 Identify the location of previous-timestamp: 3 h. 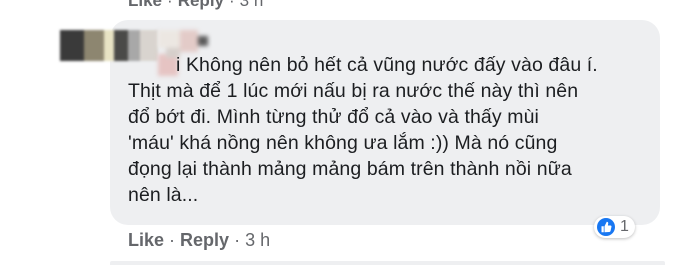
(251, 5).